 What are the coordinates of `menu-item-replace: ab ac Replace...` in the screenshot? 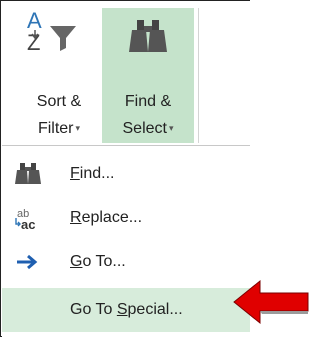 It's located at (126, 218).